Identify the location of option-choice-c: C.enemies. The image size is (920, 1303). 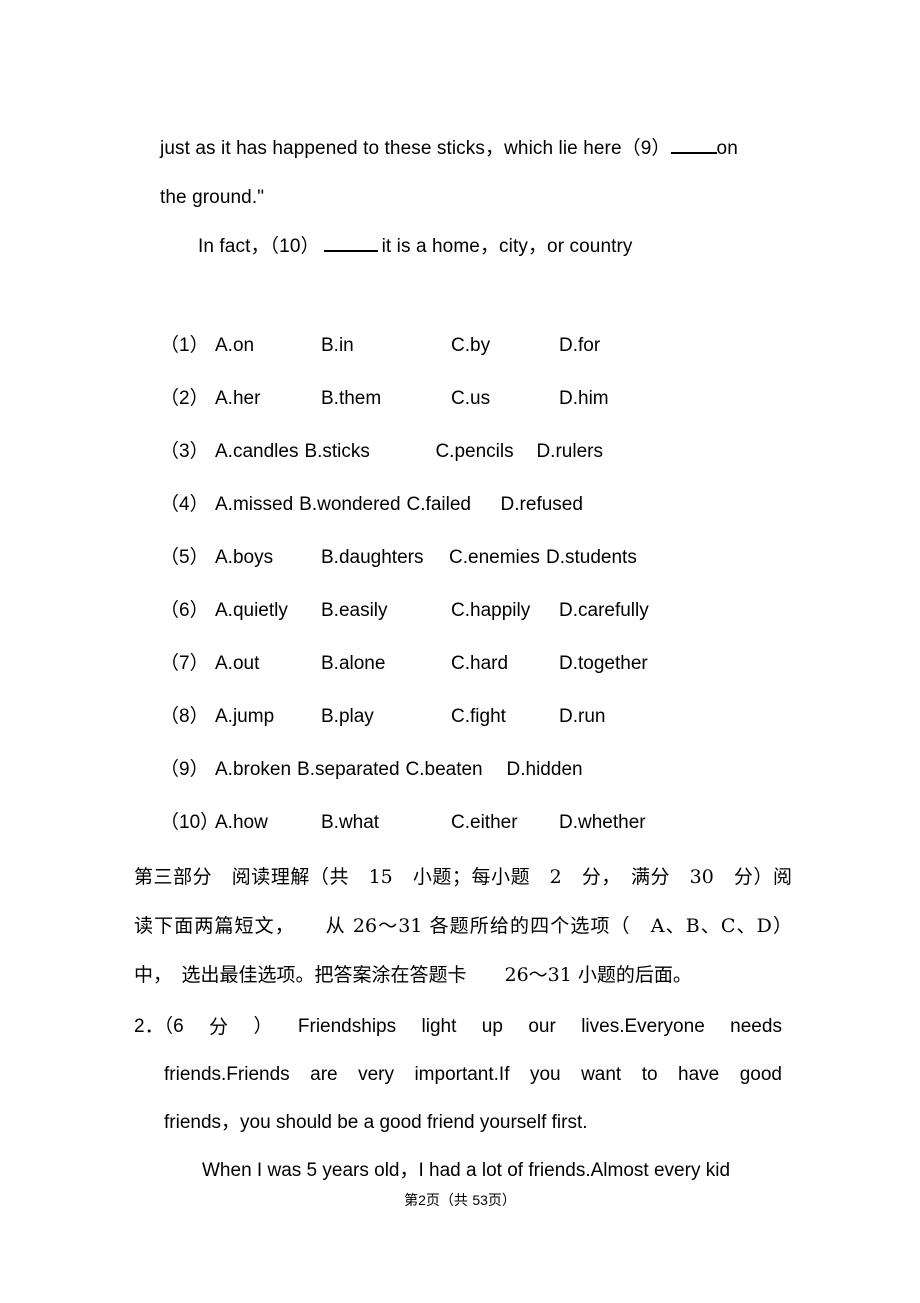
(497, 558).